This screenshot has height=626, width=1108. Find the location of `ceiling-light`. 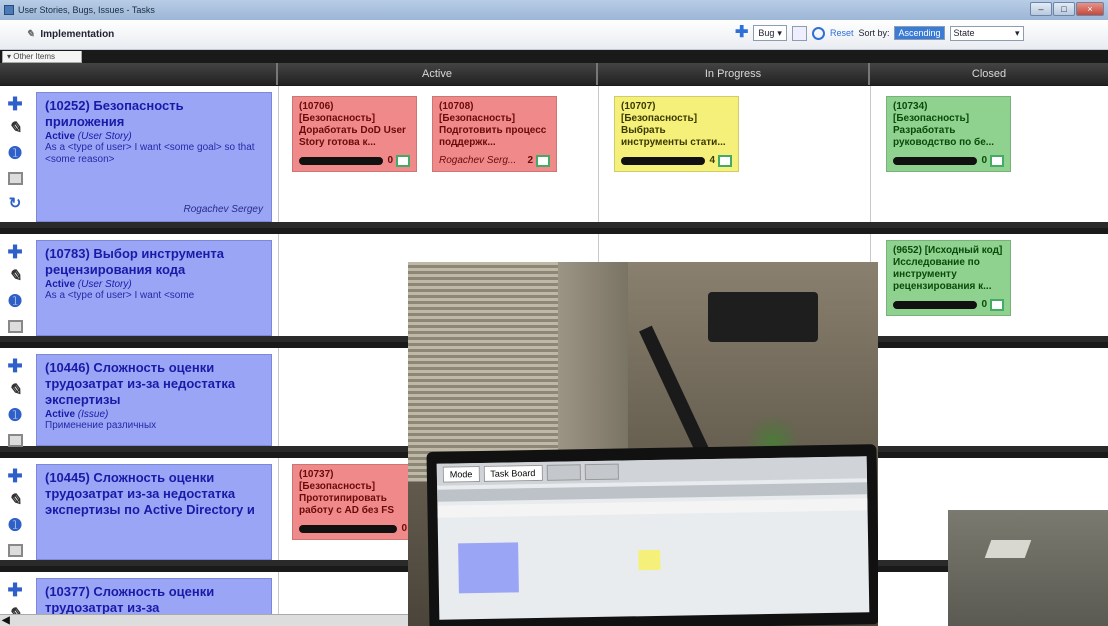

ceiling-light is located at coordinates (1008, 549).